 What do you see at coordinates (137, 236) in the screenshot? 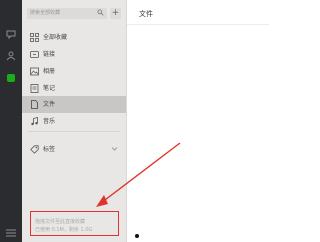
I see `mouse-cursor` at bounding box center [137, 236].